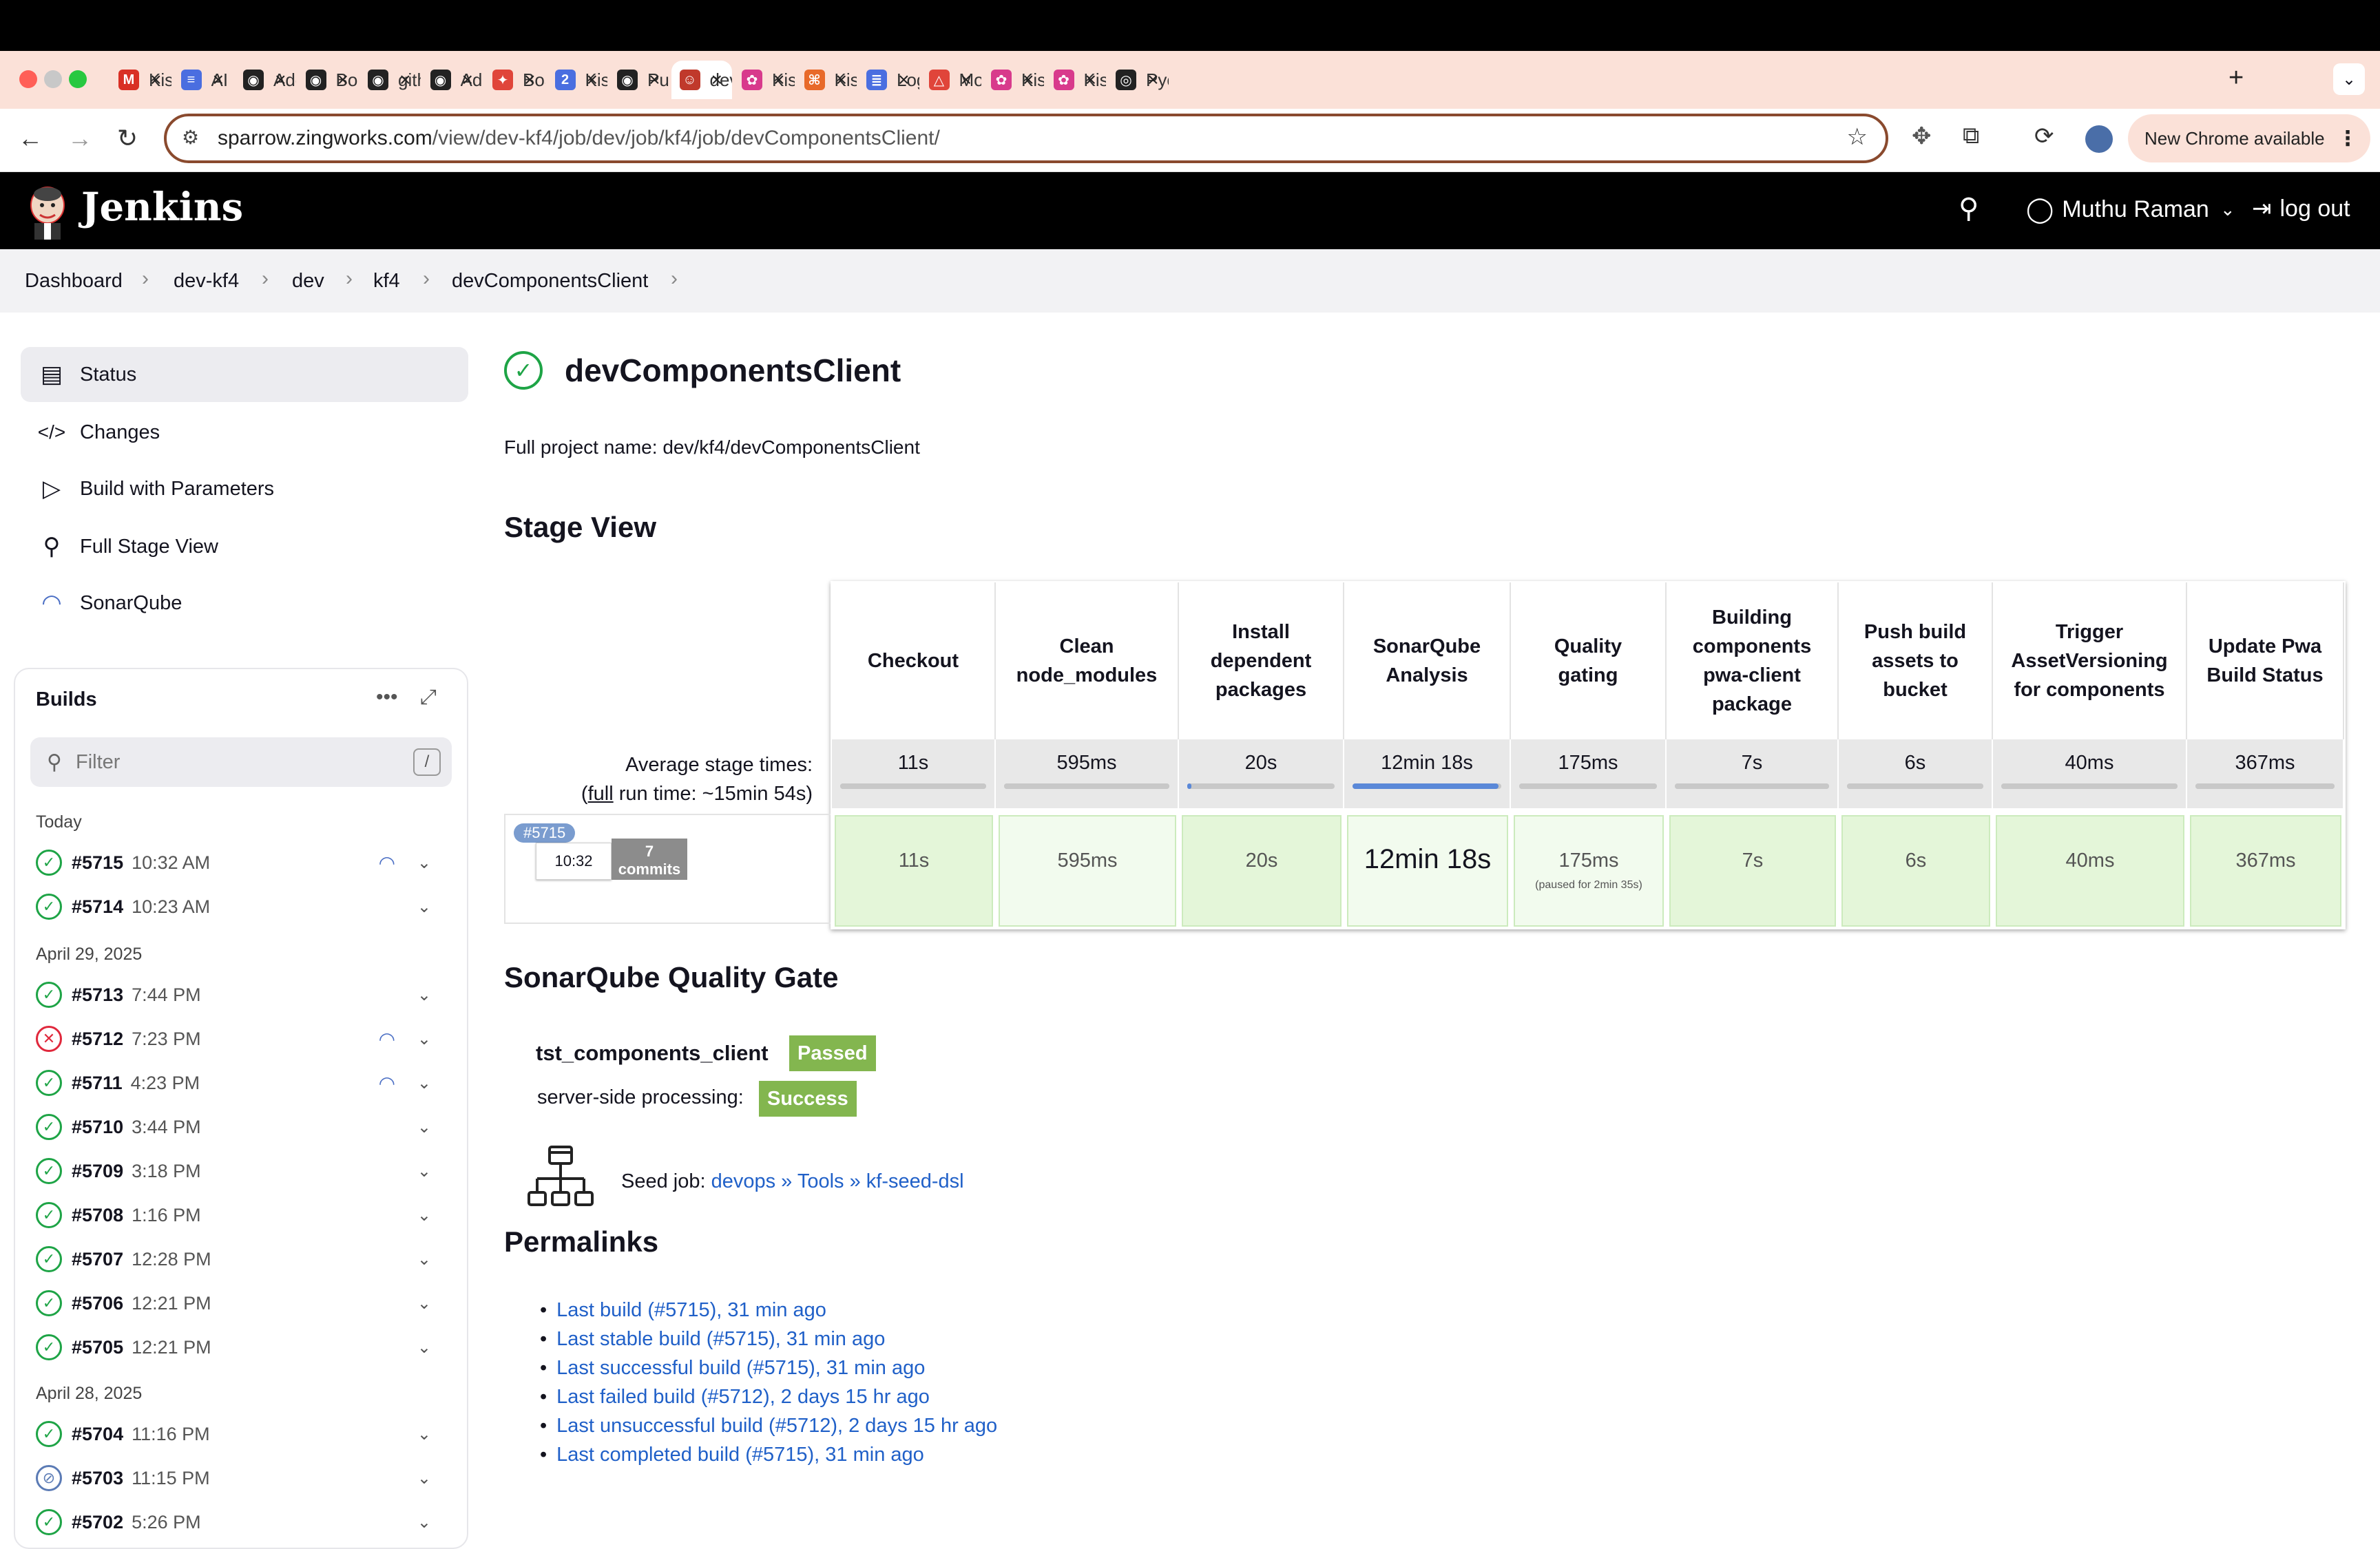  Describe the element at coordinates (98, 1127) in the screenshot. I see `build-number: #5710` at that location.